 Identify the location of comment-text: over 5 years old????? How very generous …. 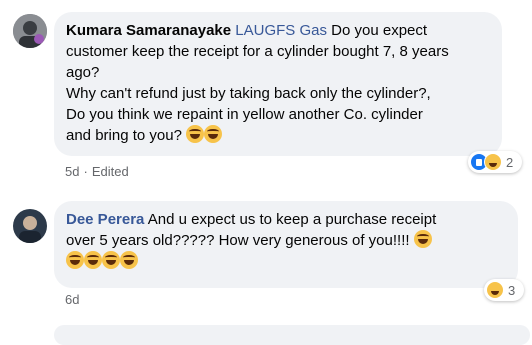
(238, 240).